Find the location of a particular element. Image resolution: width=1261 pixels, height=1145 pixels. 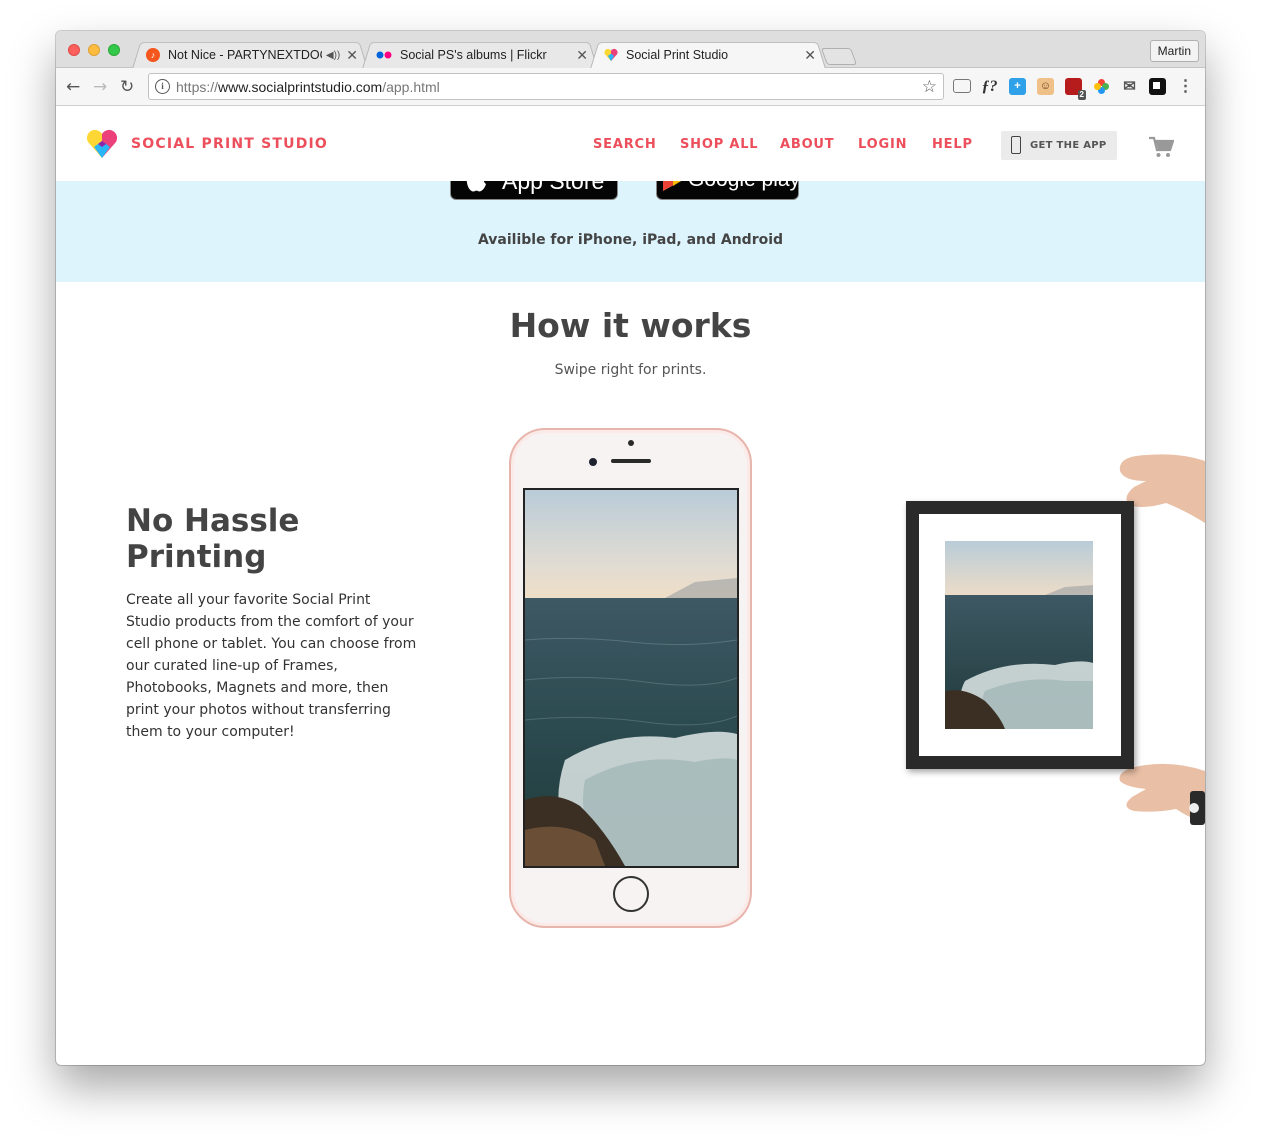

cast-icon is located at coordinates (962, 86).